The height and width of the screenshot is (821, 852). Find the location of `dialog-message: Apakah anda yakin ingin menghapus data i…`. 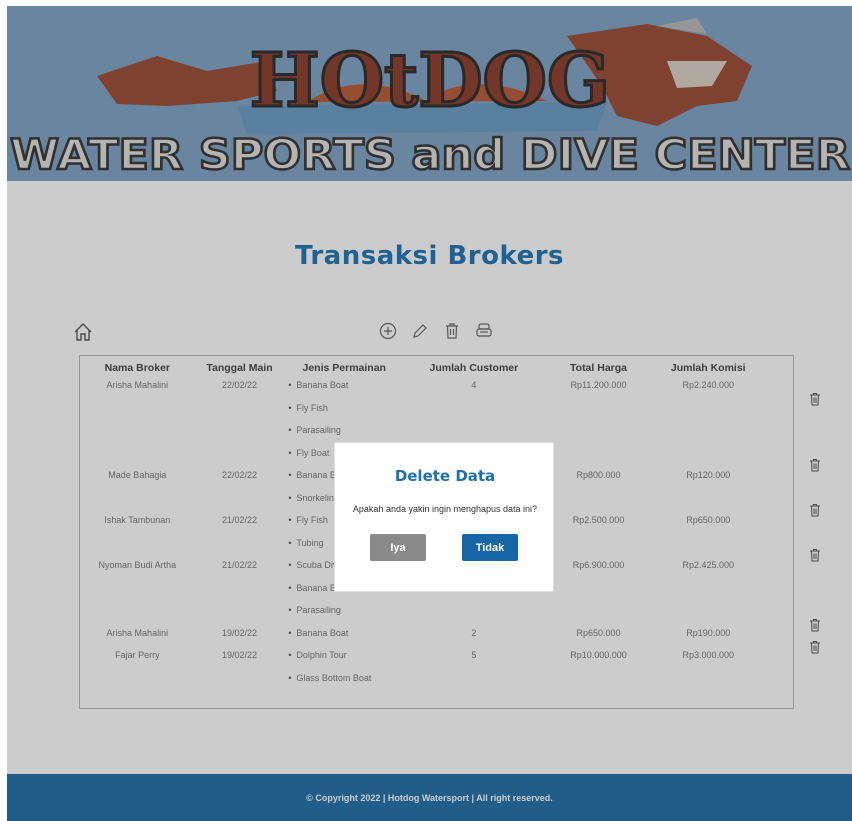

dialog-message: Apakah anda yakin ingin menghapus data i… is located at coordinates (445, 509).